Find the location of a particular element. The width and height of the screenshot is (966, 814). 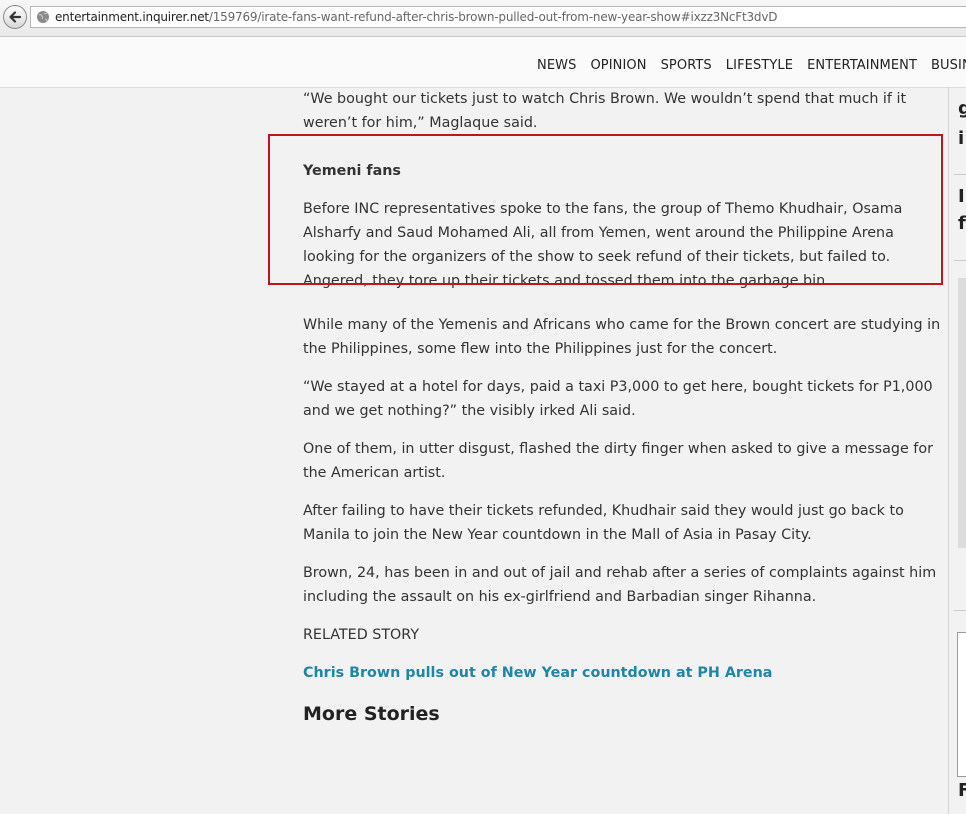

sidebar-headline-fragment: g is located at coordinates (962, 108).